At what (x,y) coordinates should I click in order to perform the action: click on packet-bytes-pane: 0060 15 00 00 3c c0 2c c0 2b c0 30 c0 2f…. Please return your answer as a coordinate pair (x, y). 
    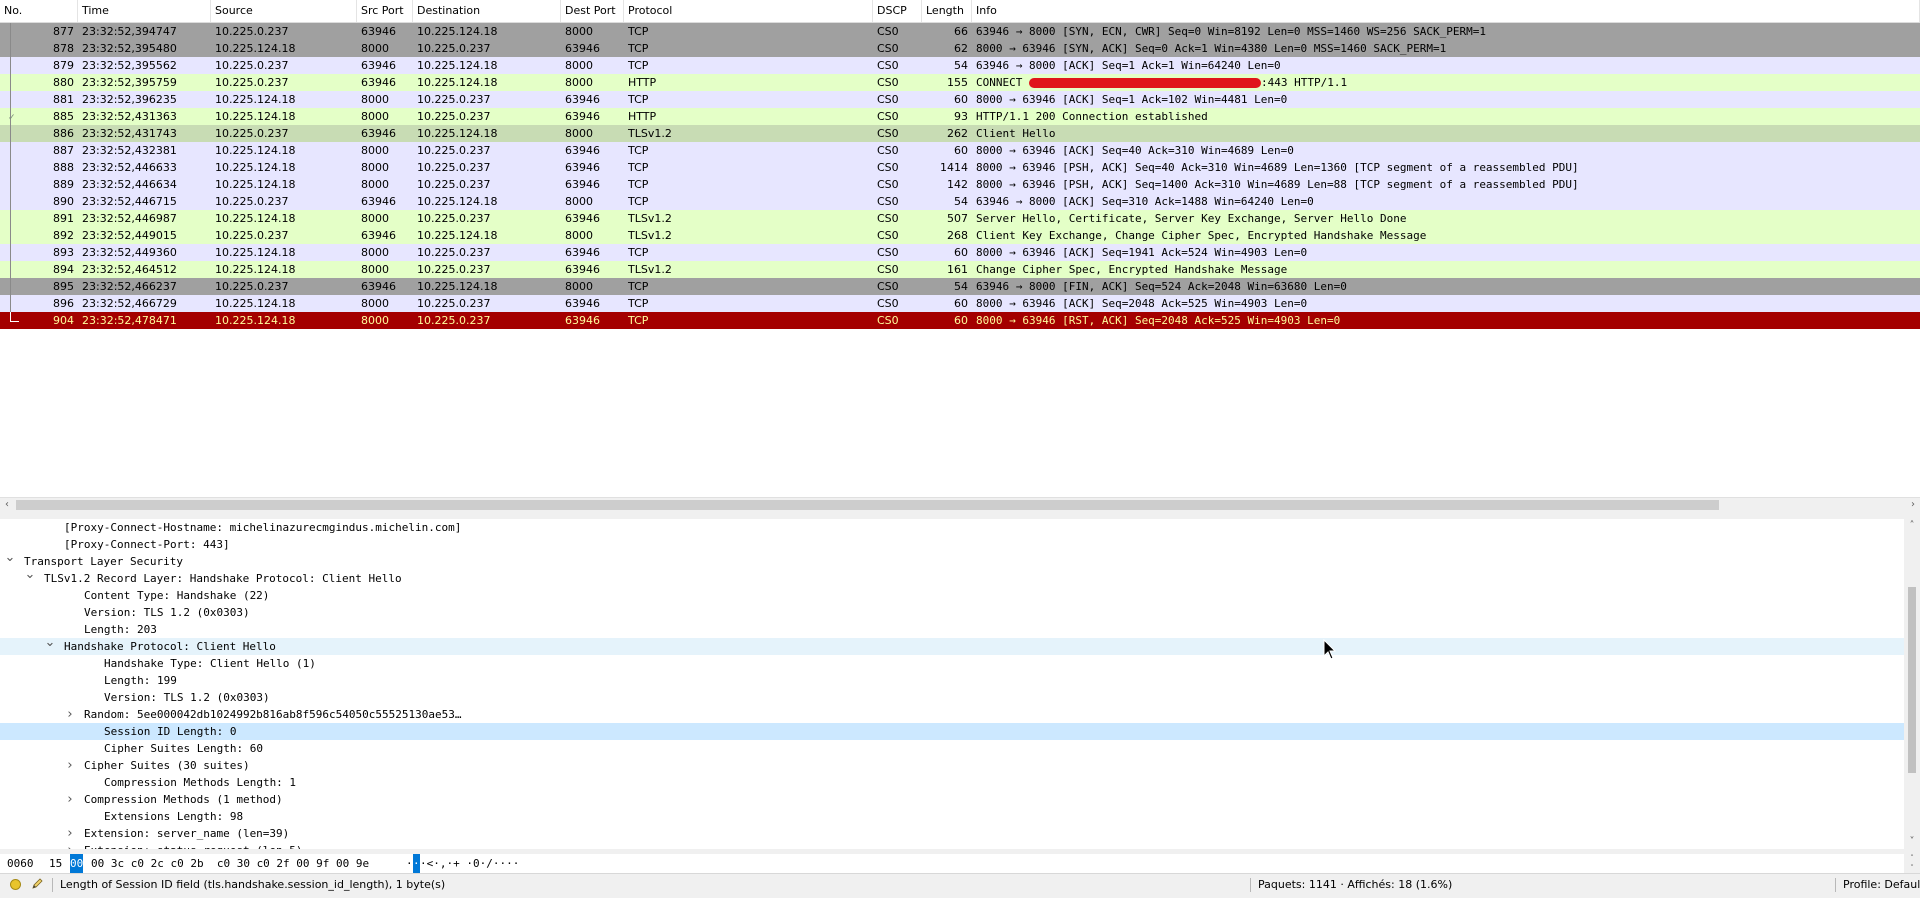
    Looking at the image, I should click on (952, 863).